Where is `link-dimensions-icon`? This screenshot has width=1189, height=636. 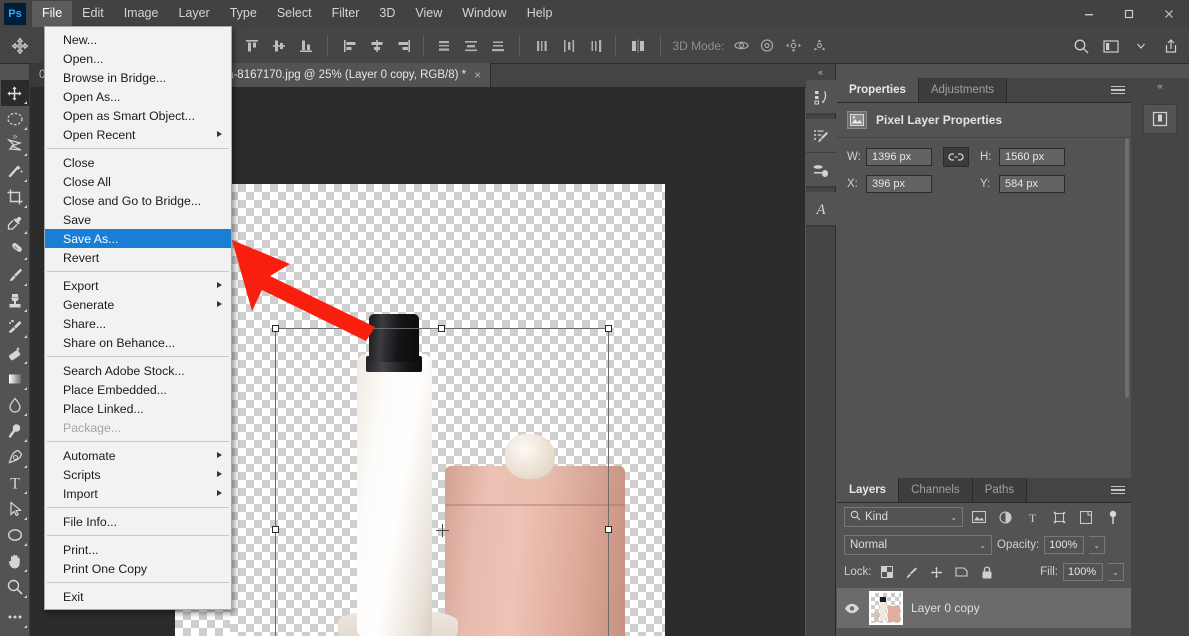 link-dimensions-icon is located at coordinates (956, 157).